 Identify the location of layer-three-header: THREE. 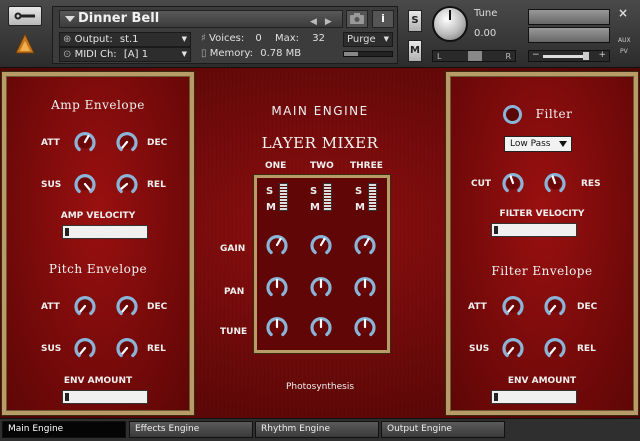
(366, 166).